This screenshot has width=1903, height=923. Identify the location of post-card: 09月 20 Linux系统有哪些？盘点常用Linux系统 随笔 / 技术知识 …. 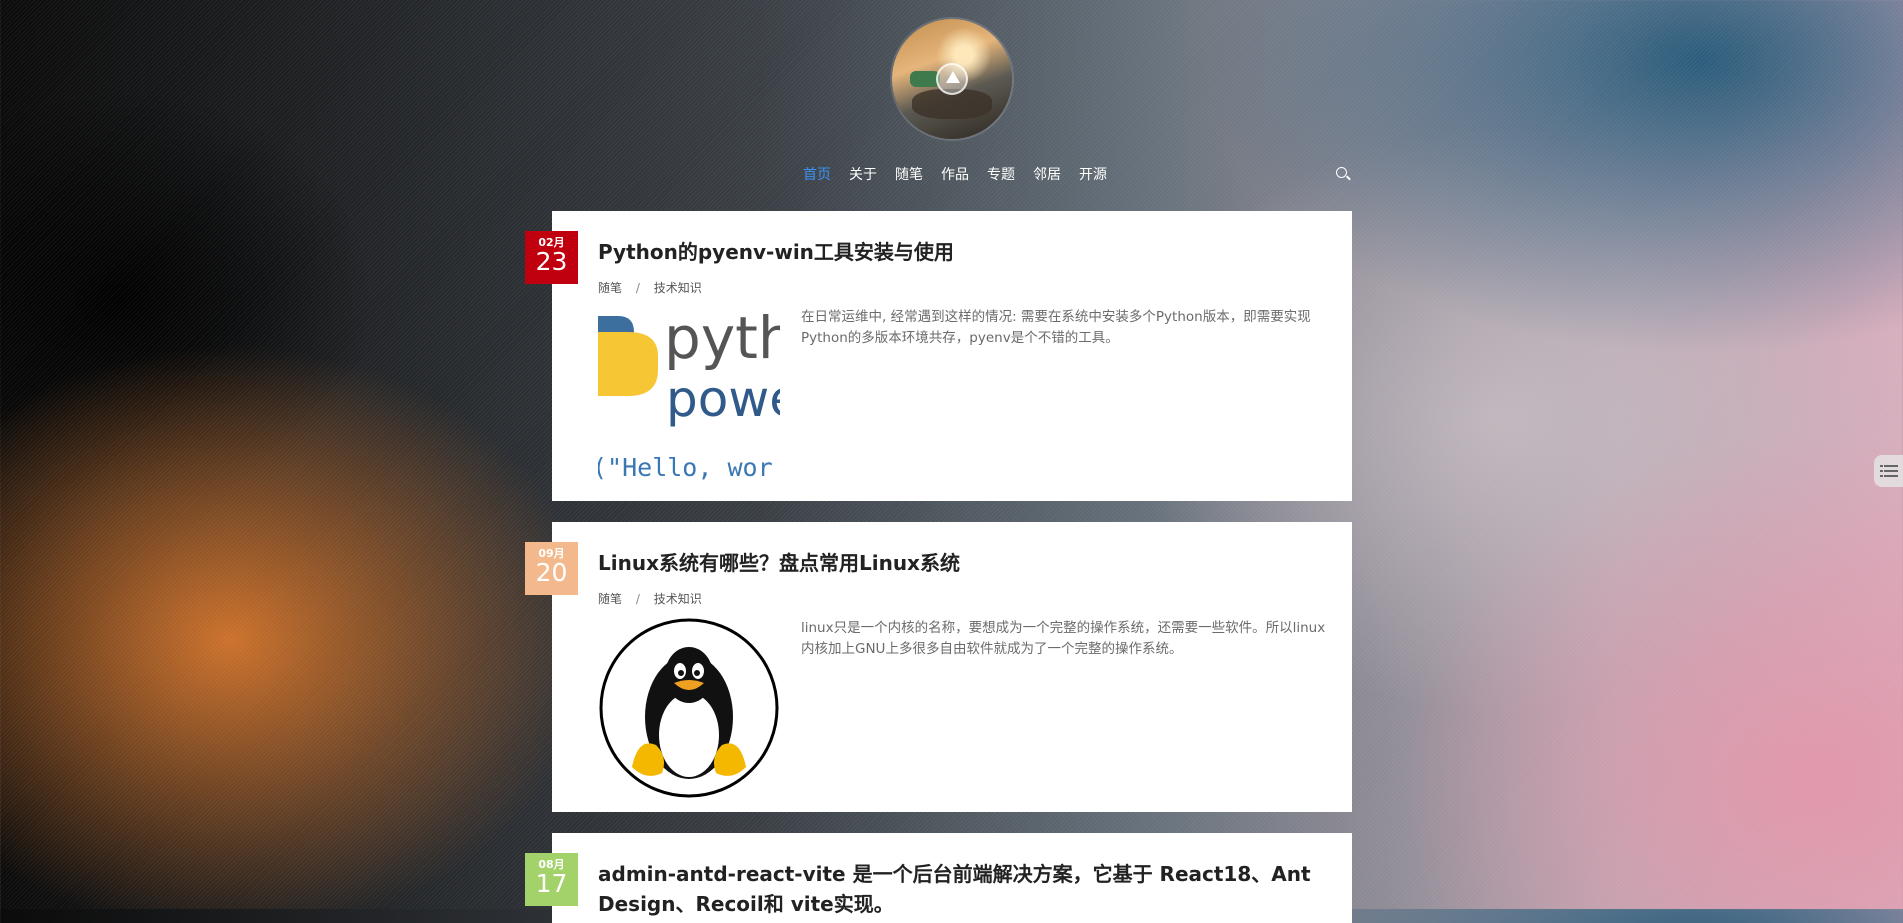
(938, 667).